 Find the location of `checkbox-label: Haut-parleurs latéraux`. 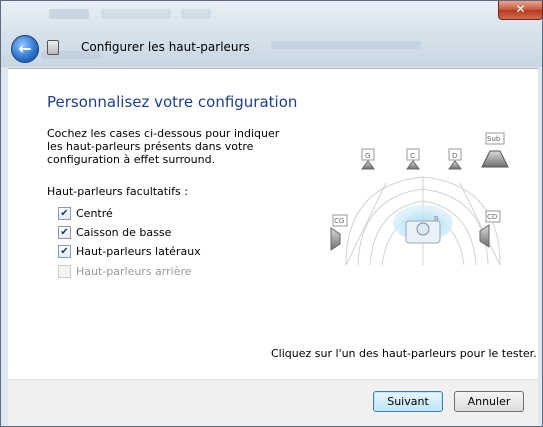

checkbox-label: Haut-parleurs latéraux is located at coordinates (138, 251).